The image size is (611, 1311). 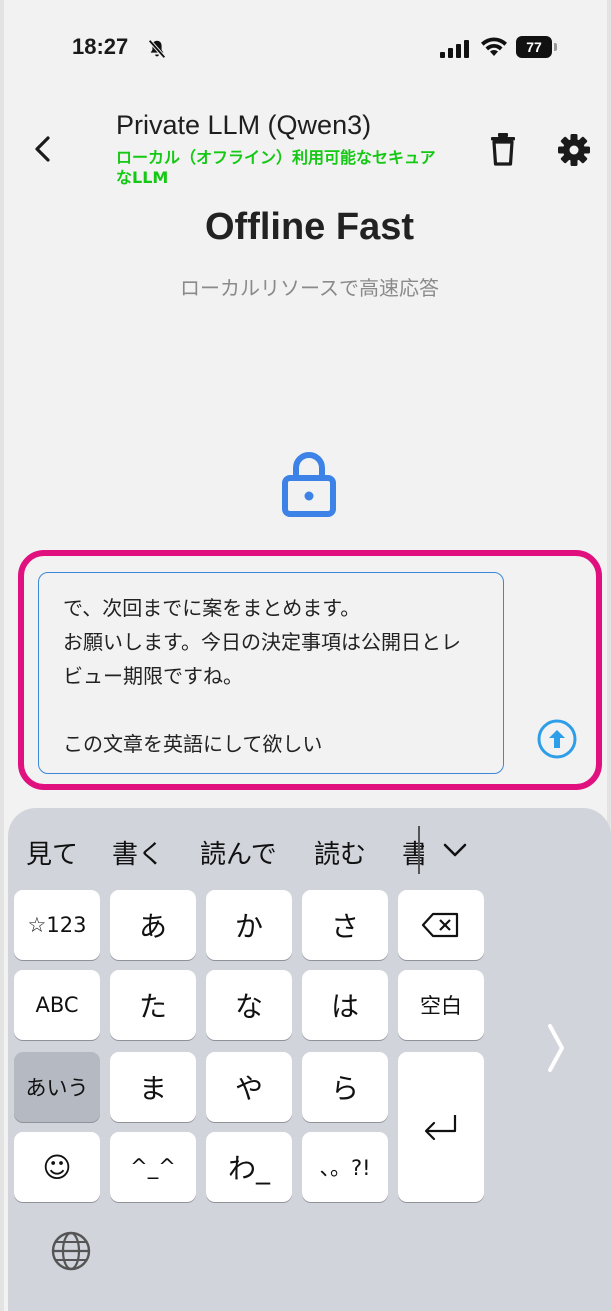 What do you see at coordinates (249, 925) in the screenshot?
I see `key-ka: か` at bounding box center [249, 925].